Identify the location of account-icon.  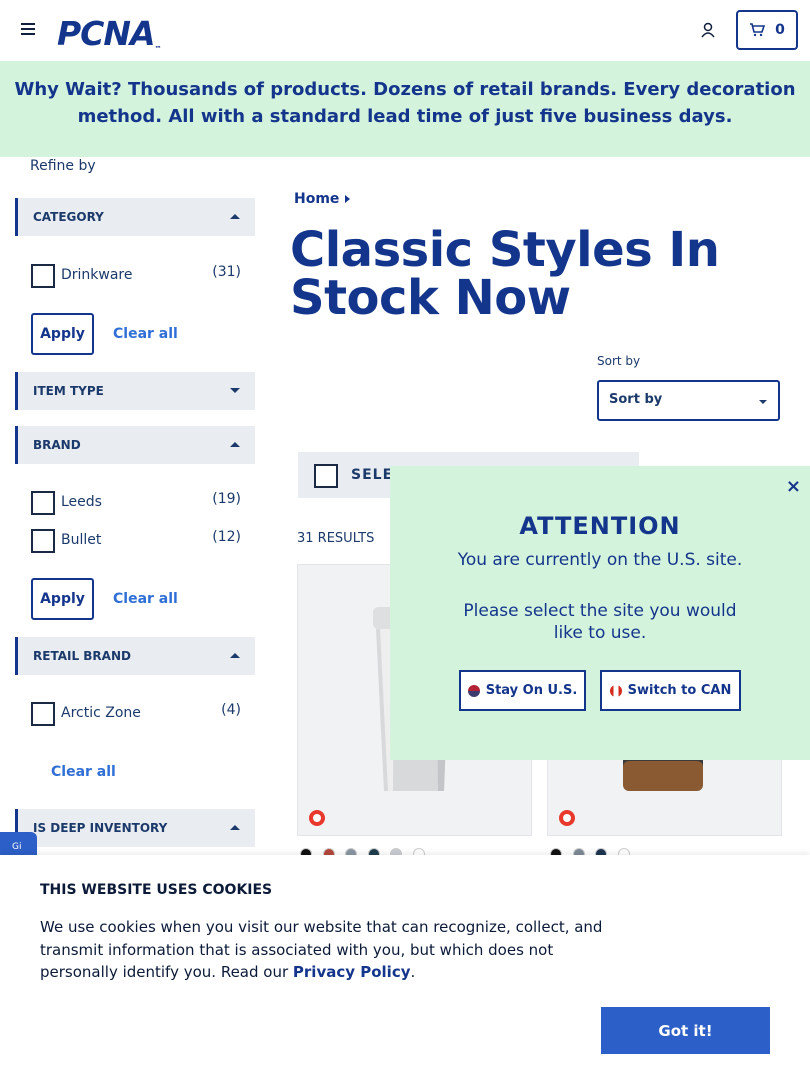
(708, 30).